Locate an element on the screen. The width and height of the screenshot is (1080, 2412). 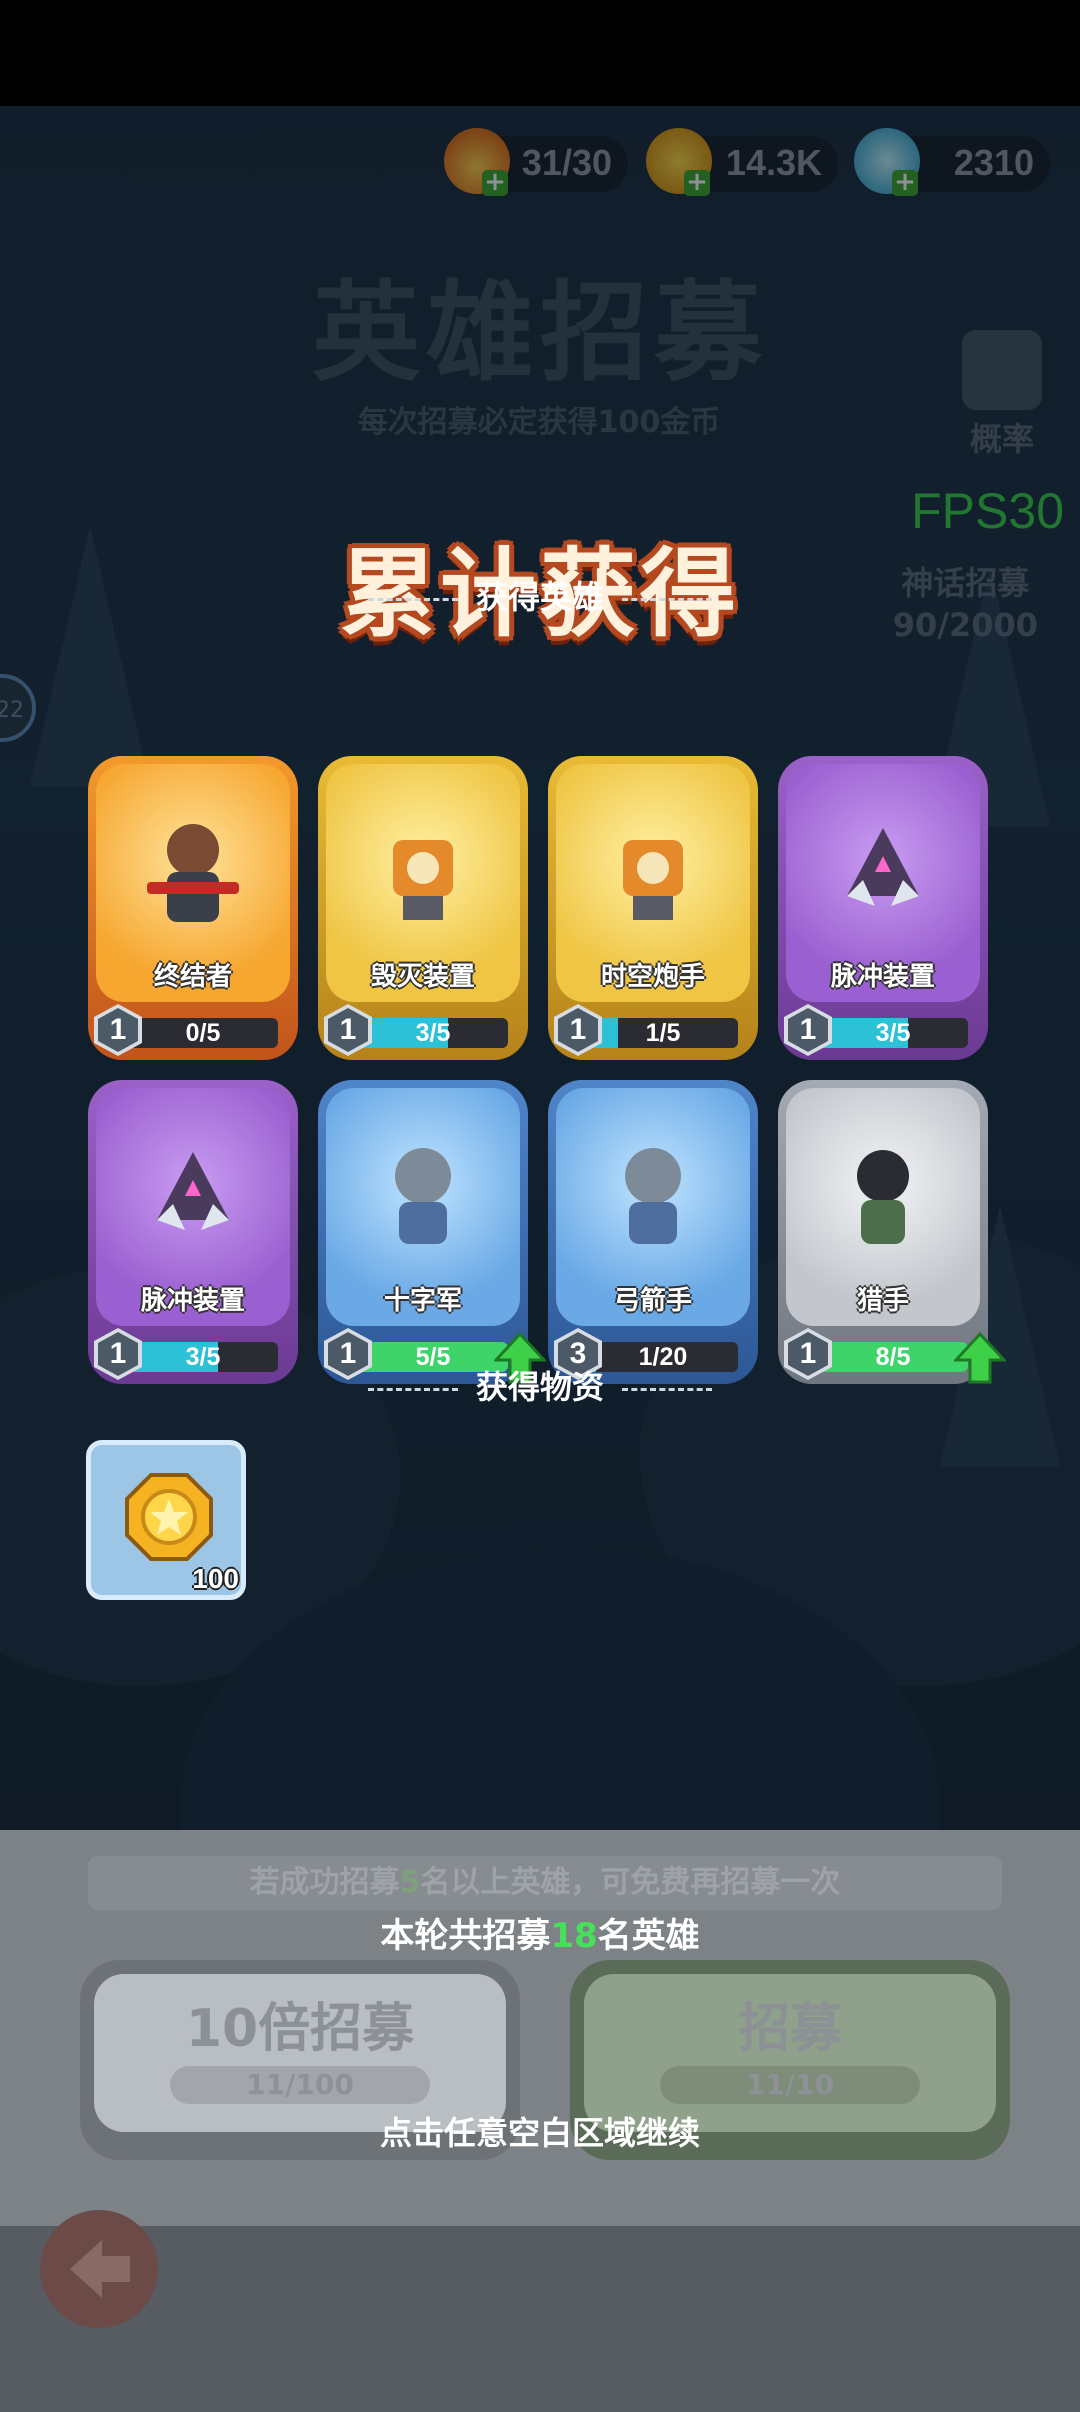
continue-hint: 点击任意空白区域继续 is located at coordinates (540, 2131).